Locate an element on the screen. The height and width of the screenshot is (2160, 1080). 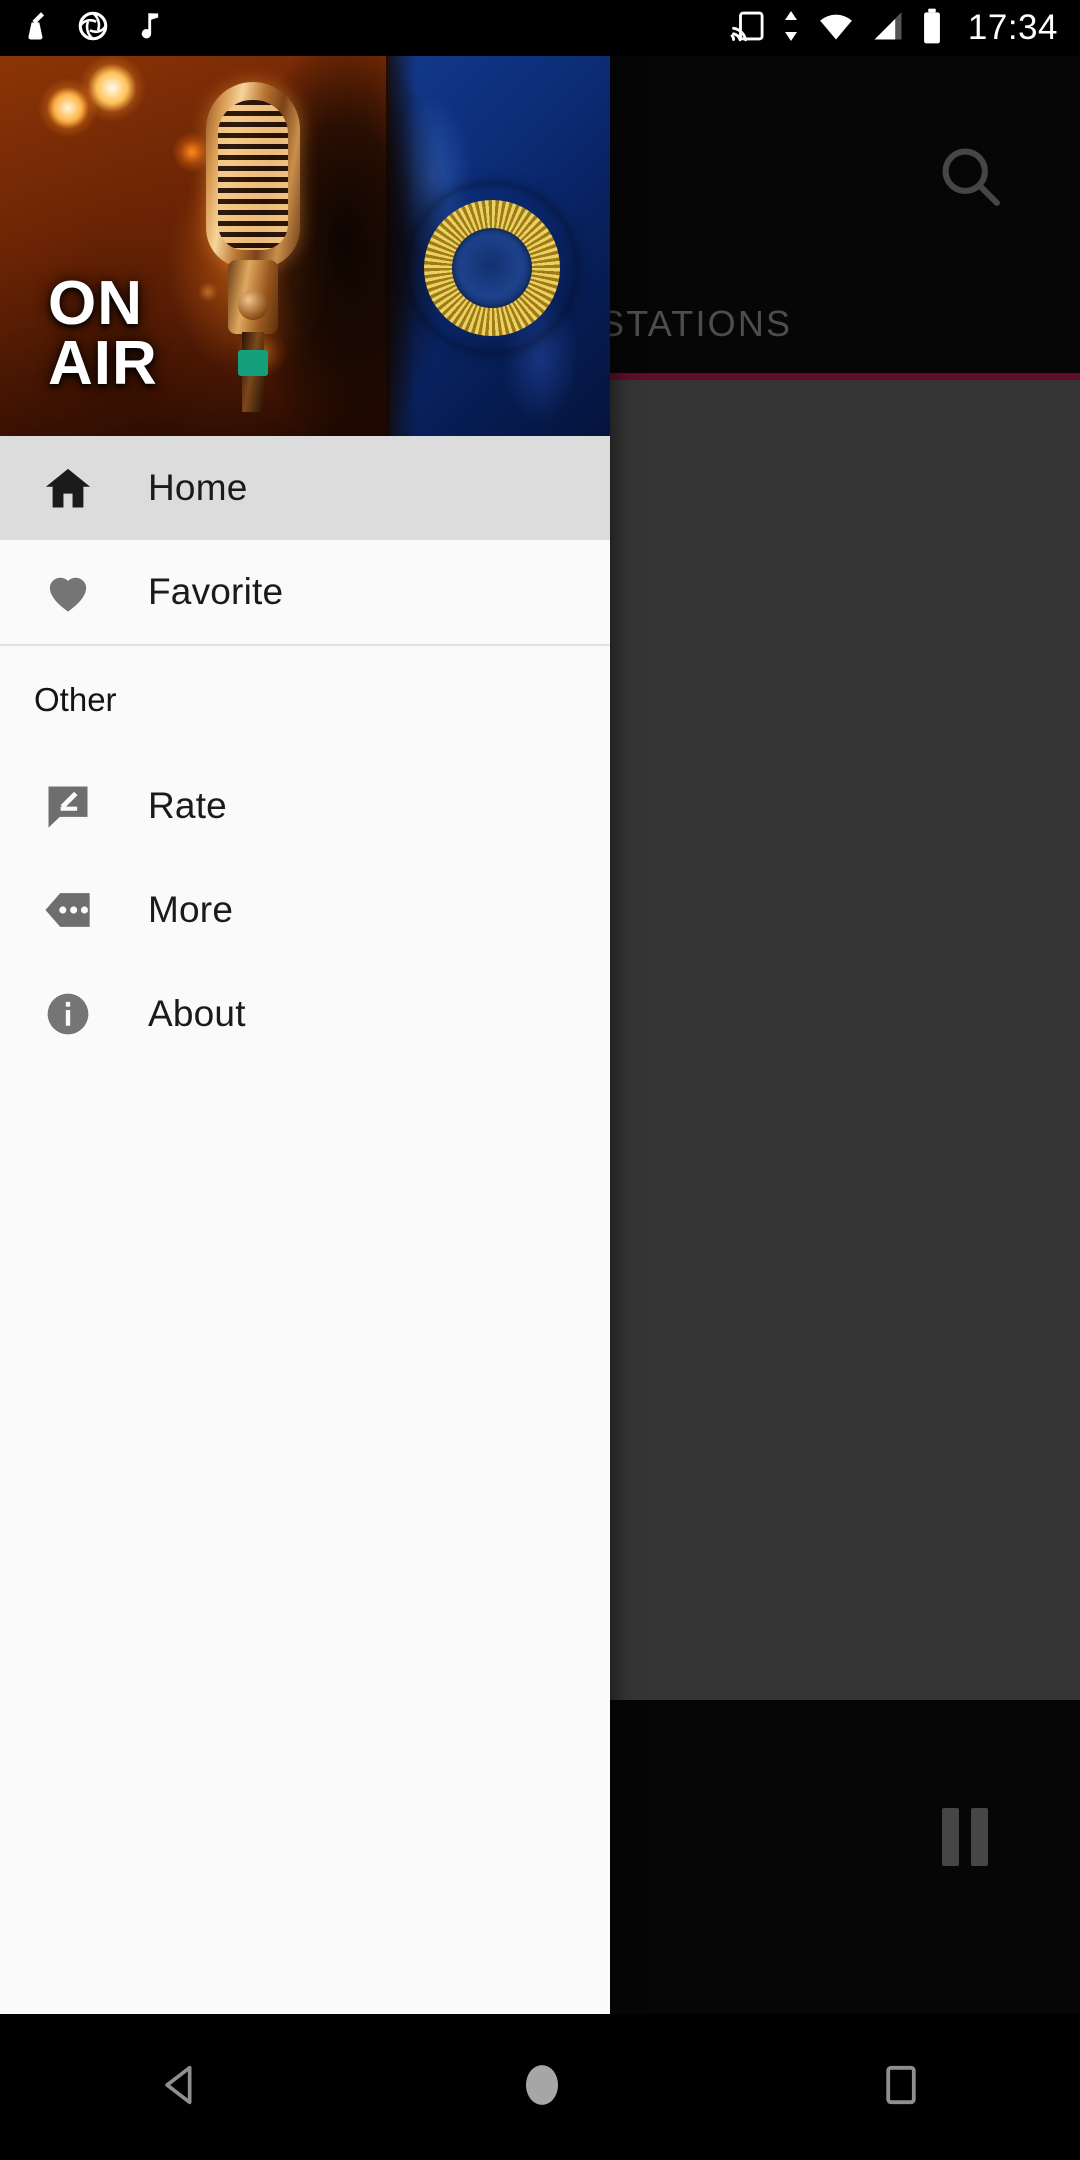
rate-review-icon is located at coordinates (68, 806).